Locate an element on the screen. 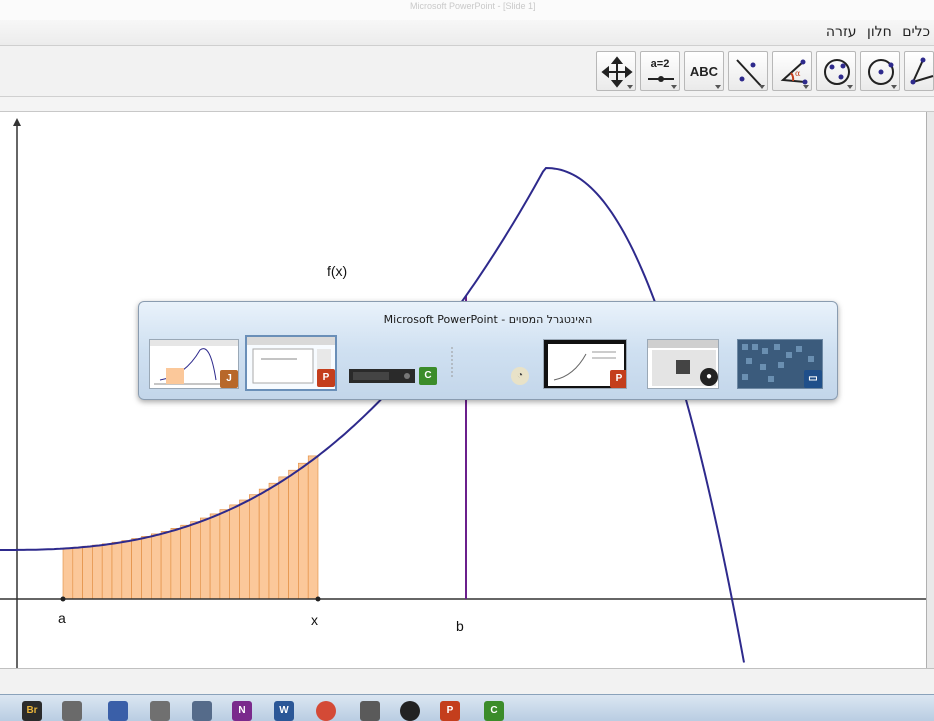  checkmark-app-icon is located at coordinates (118, 711).